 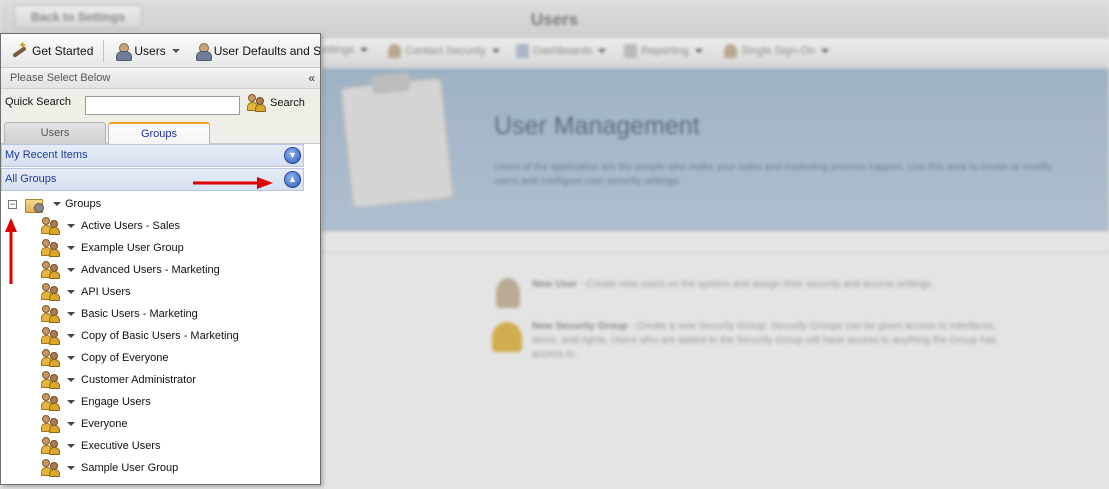 I want to click on group-label: Executive Users, so click(x=121, y=446).